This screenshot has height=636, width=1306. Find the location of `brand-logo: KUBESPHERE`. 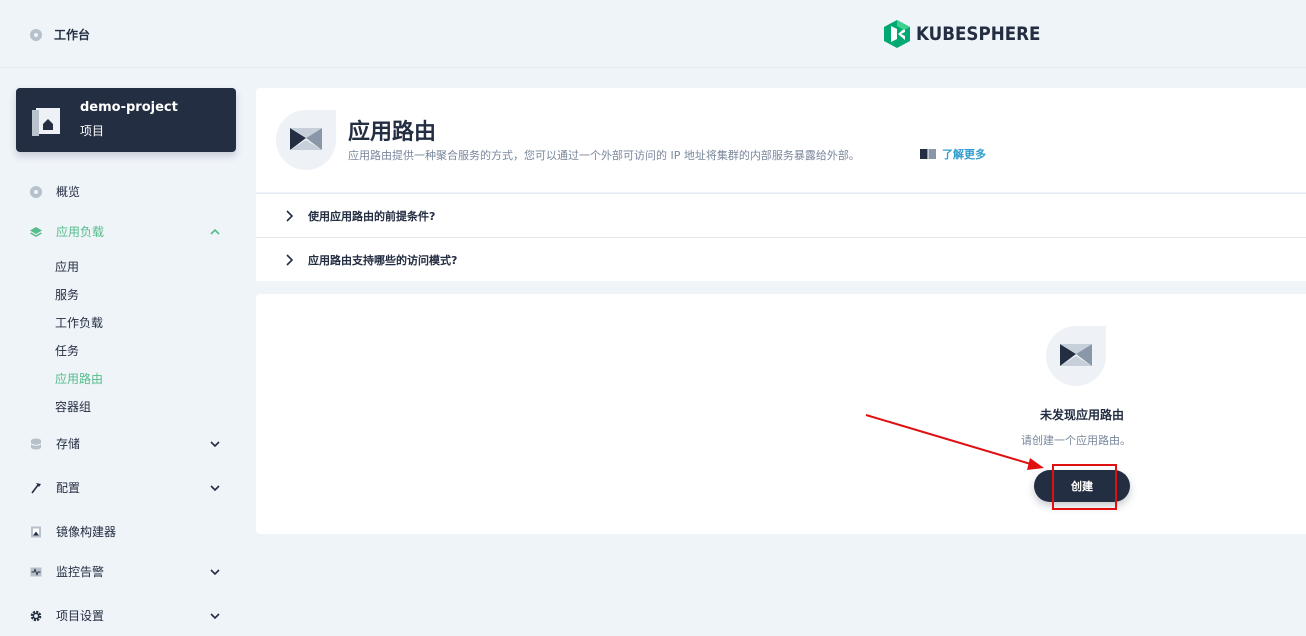

brand-logo: KUBESPHERE is located at coordinates (970, 34).